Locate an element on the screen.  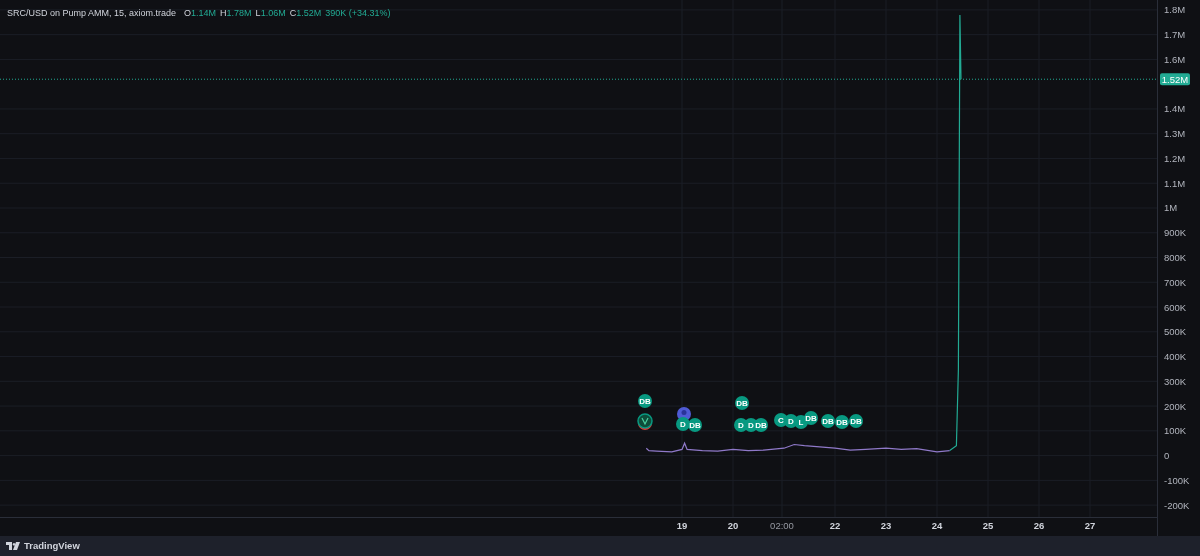
last-price-label: 1.52M is located at coordinates (1175, 79).